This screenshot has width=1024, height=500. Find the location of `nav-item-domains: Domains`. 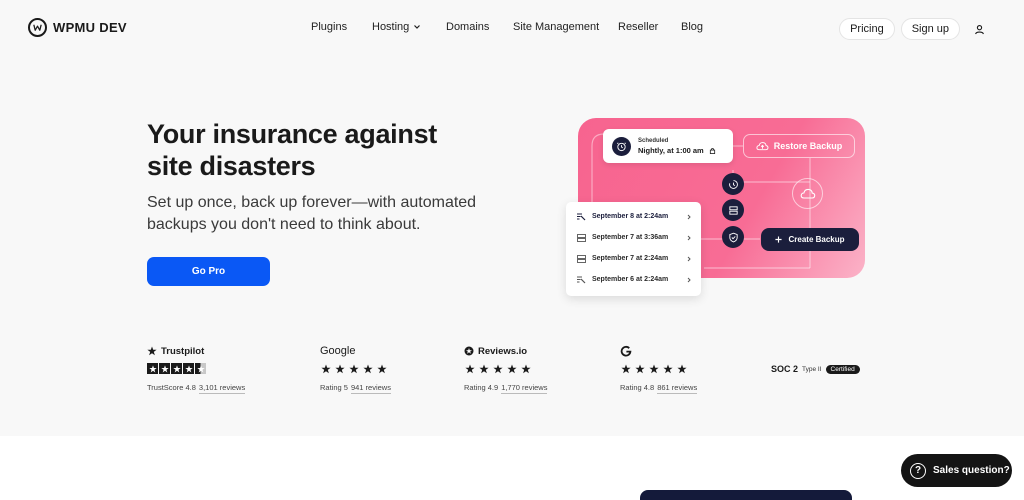

nav-item-domains: Domains is located at coordinates (467, 27).